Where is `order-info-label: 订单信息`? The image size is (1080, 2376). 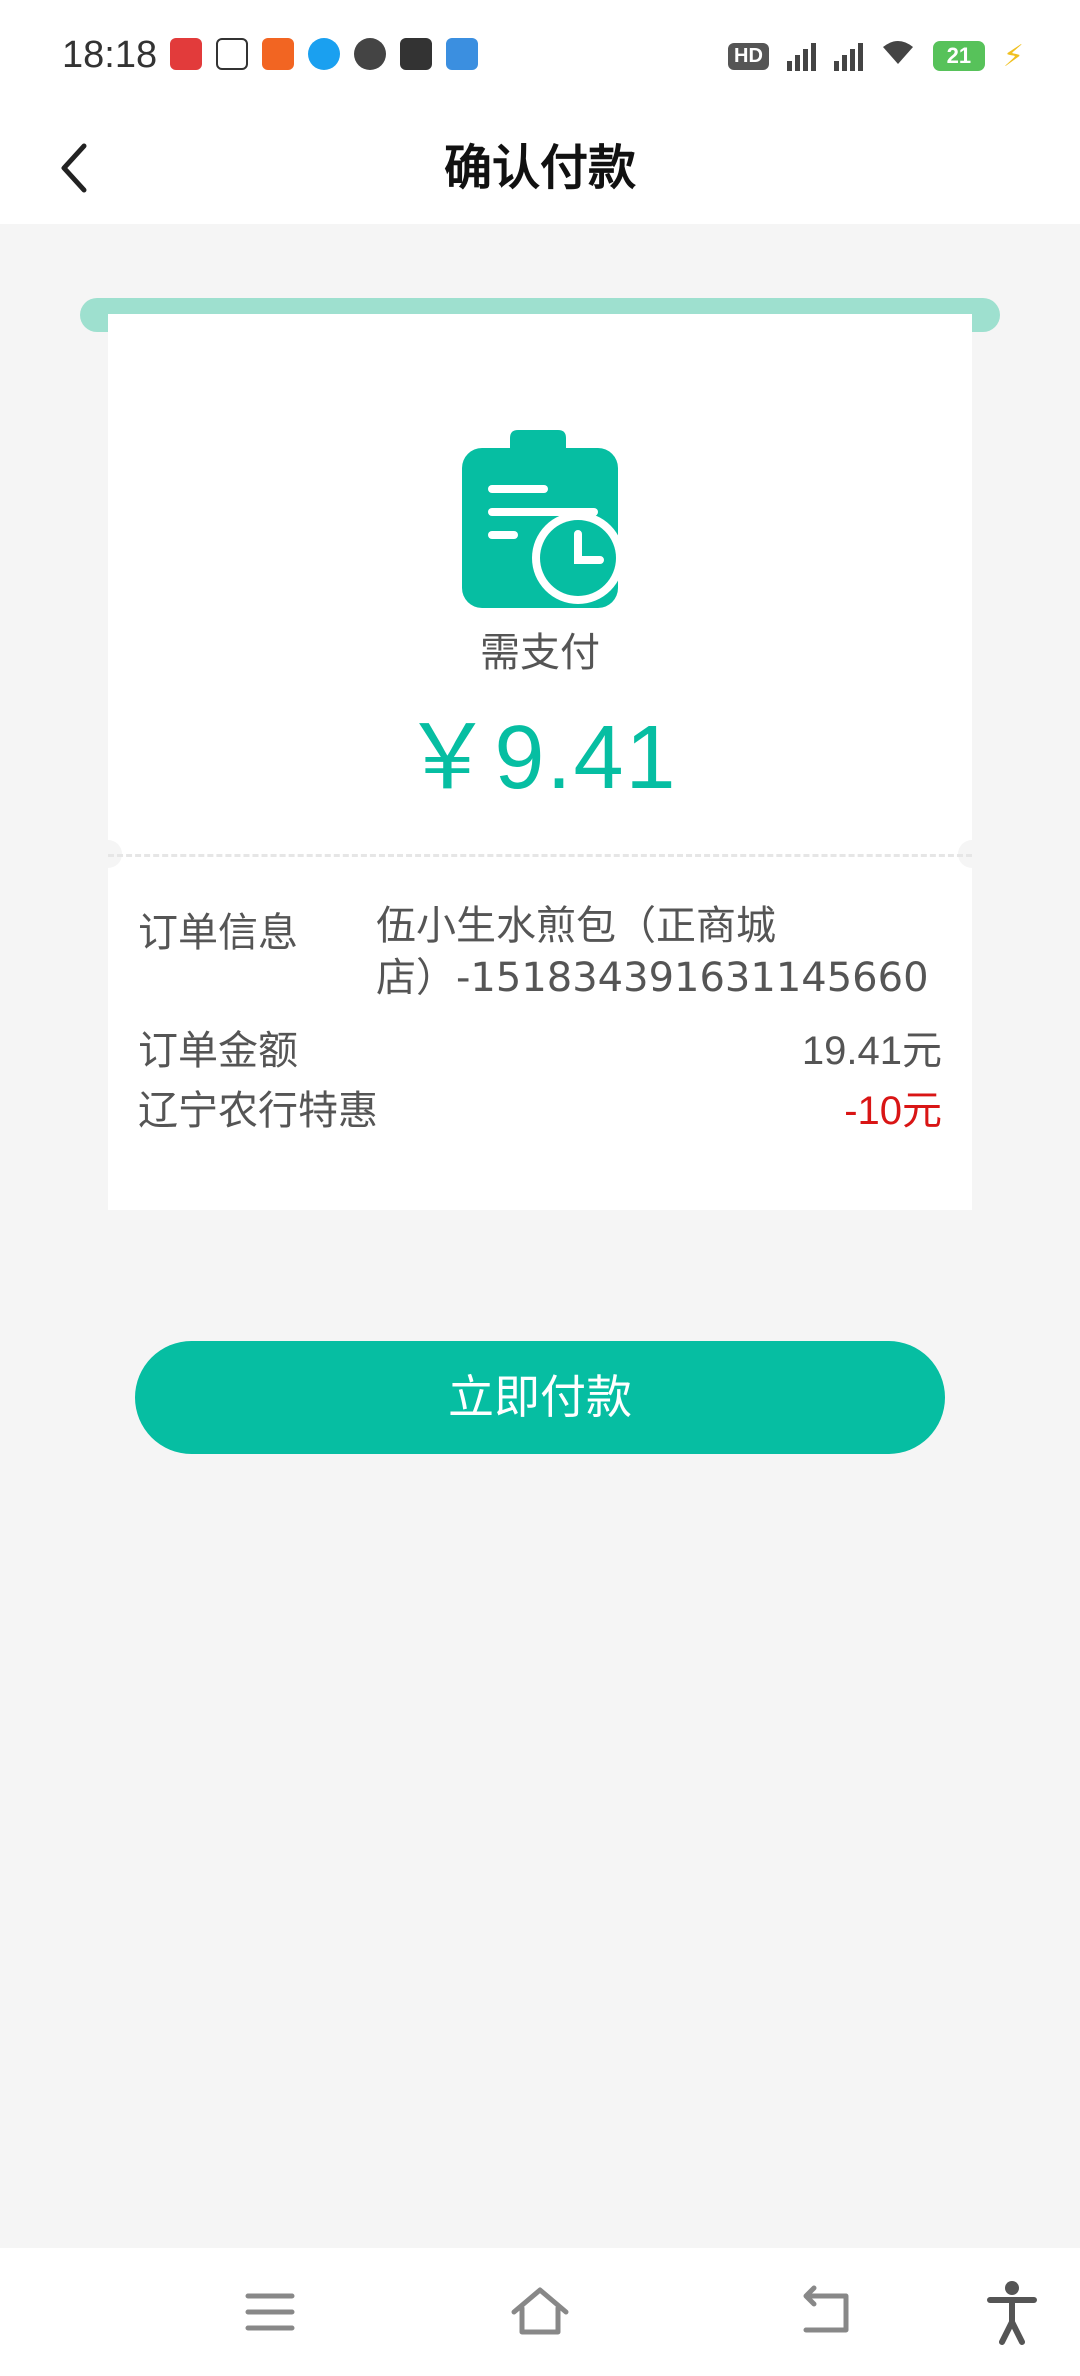
order-info-label: 订单信息 is located at coordinates (218, 933).